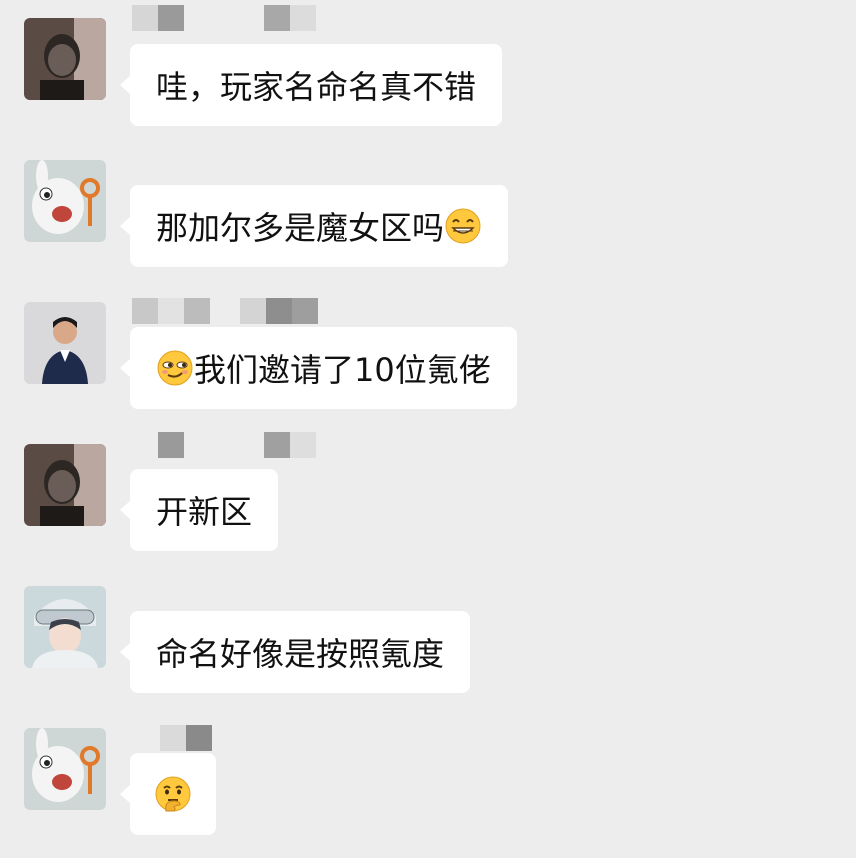  What do you see at coordinates (342, 370) in the screenshot?
I see `message-text: 我们邀请了10位氪佬` at bounding box center [342, 370].